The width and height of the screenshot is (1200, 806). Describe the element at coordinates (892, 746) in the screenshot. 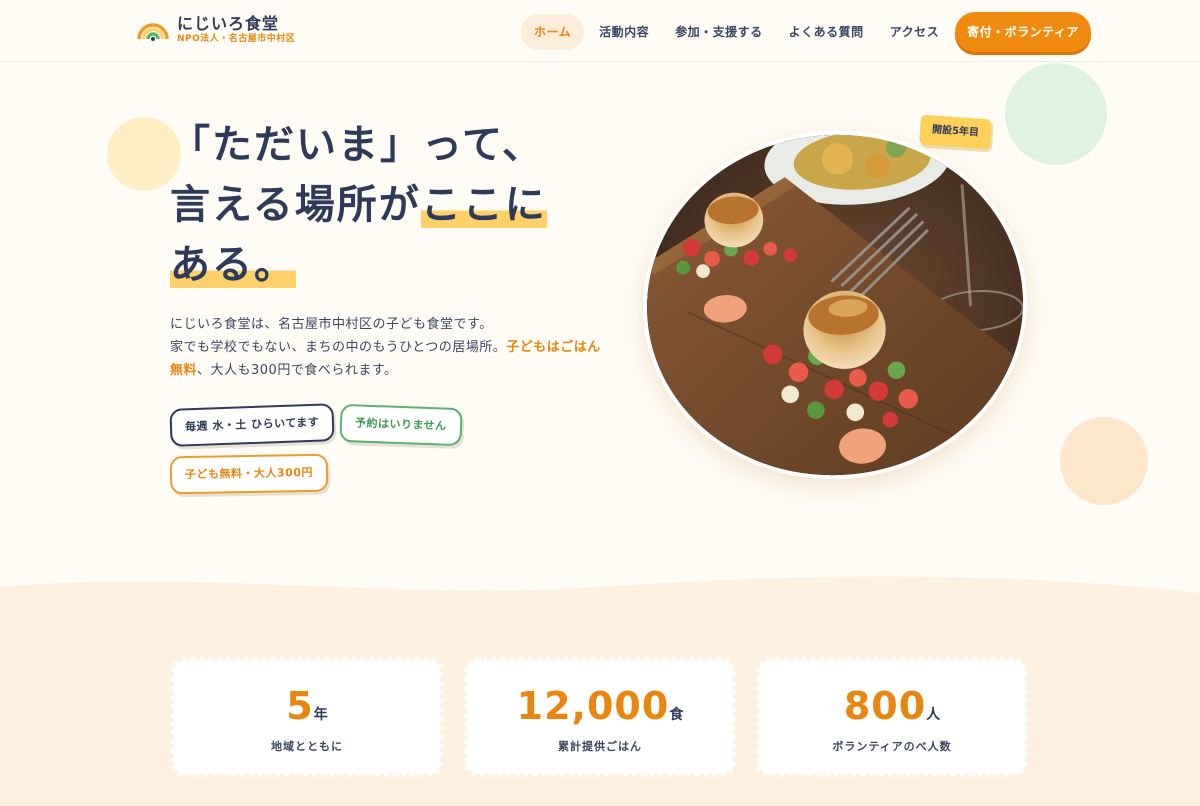

I see `stat-label: ボランティアのべ人数` at that location.